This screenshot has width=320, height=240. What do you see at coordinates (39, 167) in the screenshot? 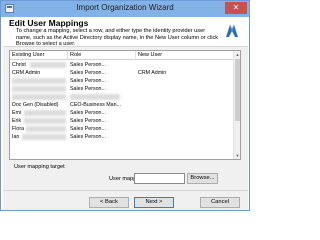
I see `user-mapping-target-label: User mapping target` at bounding box center [39, 167].